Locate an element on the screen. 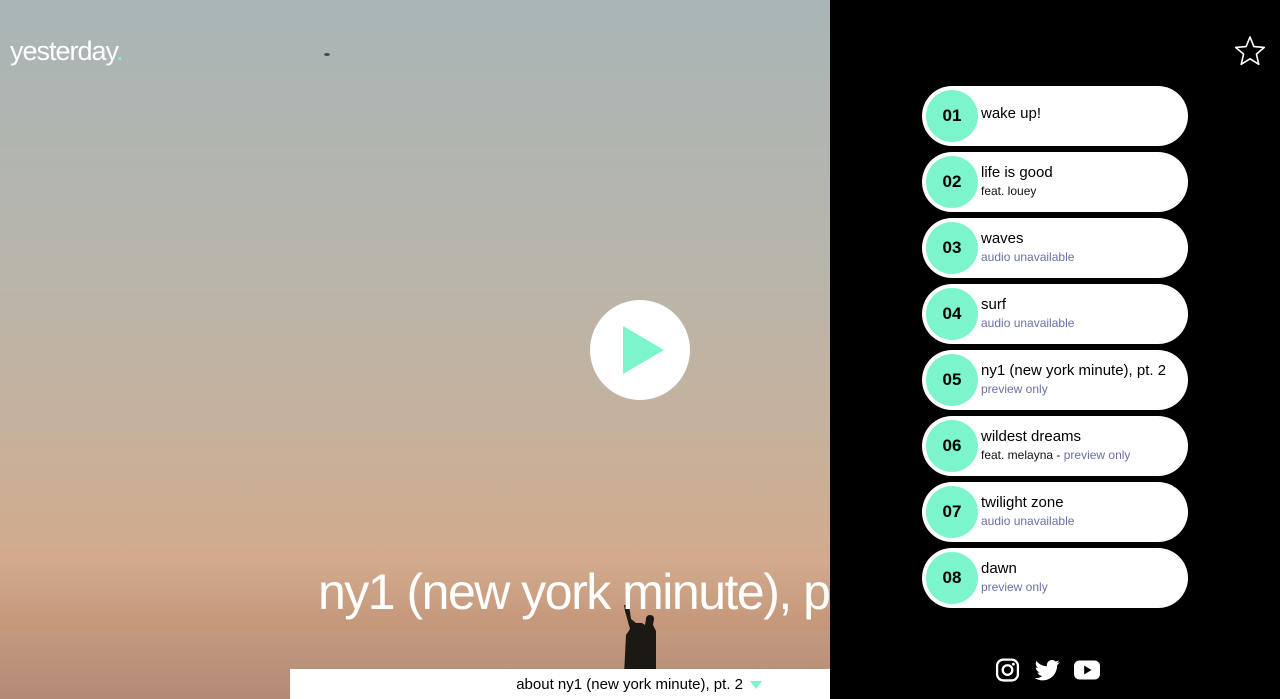  track-subtitle: feat. louey is located at coordinates (1008, 191).